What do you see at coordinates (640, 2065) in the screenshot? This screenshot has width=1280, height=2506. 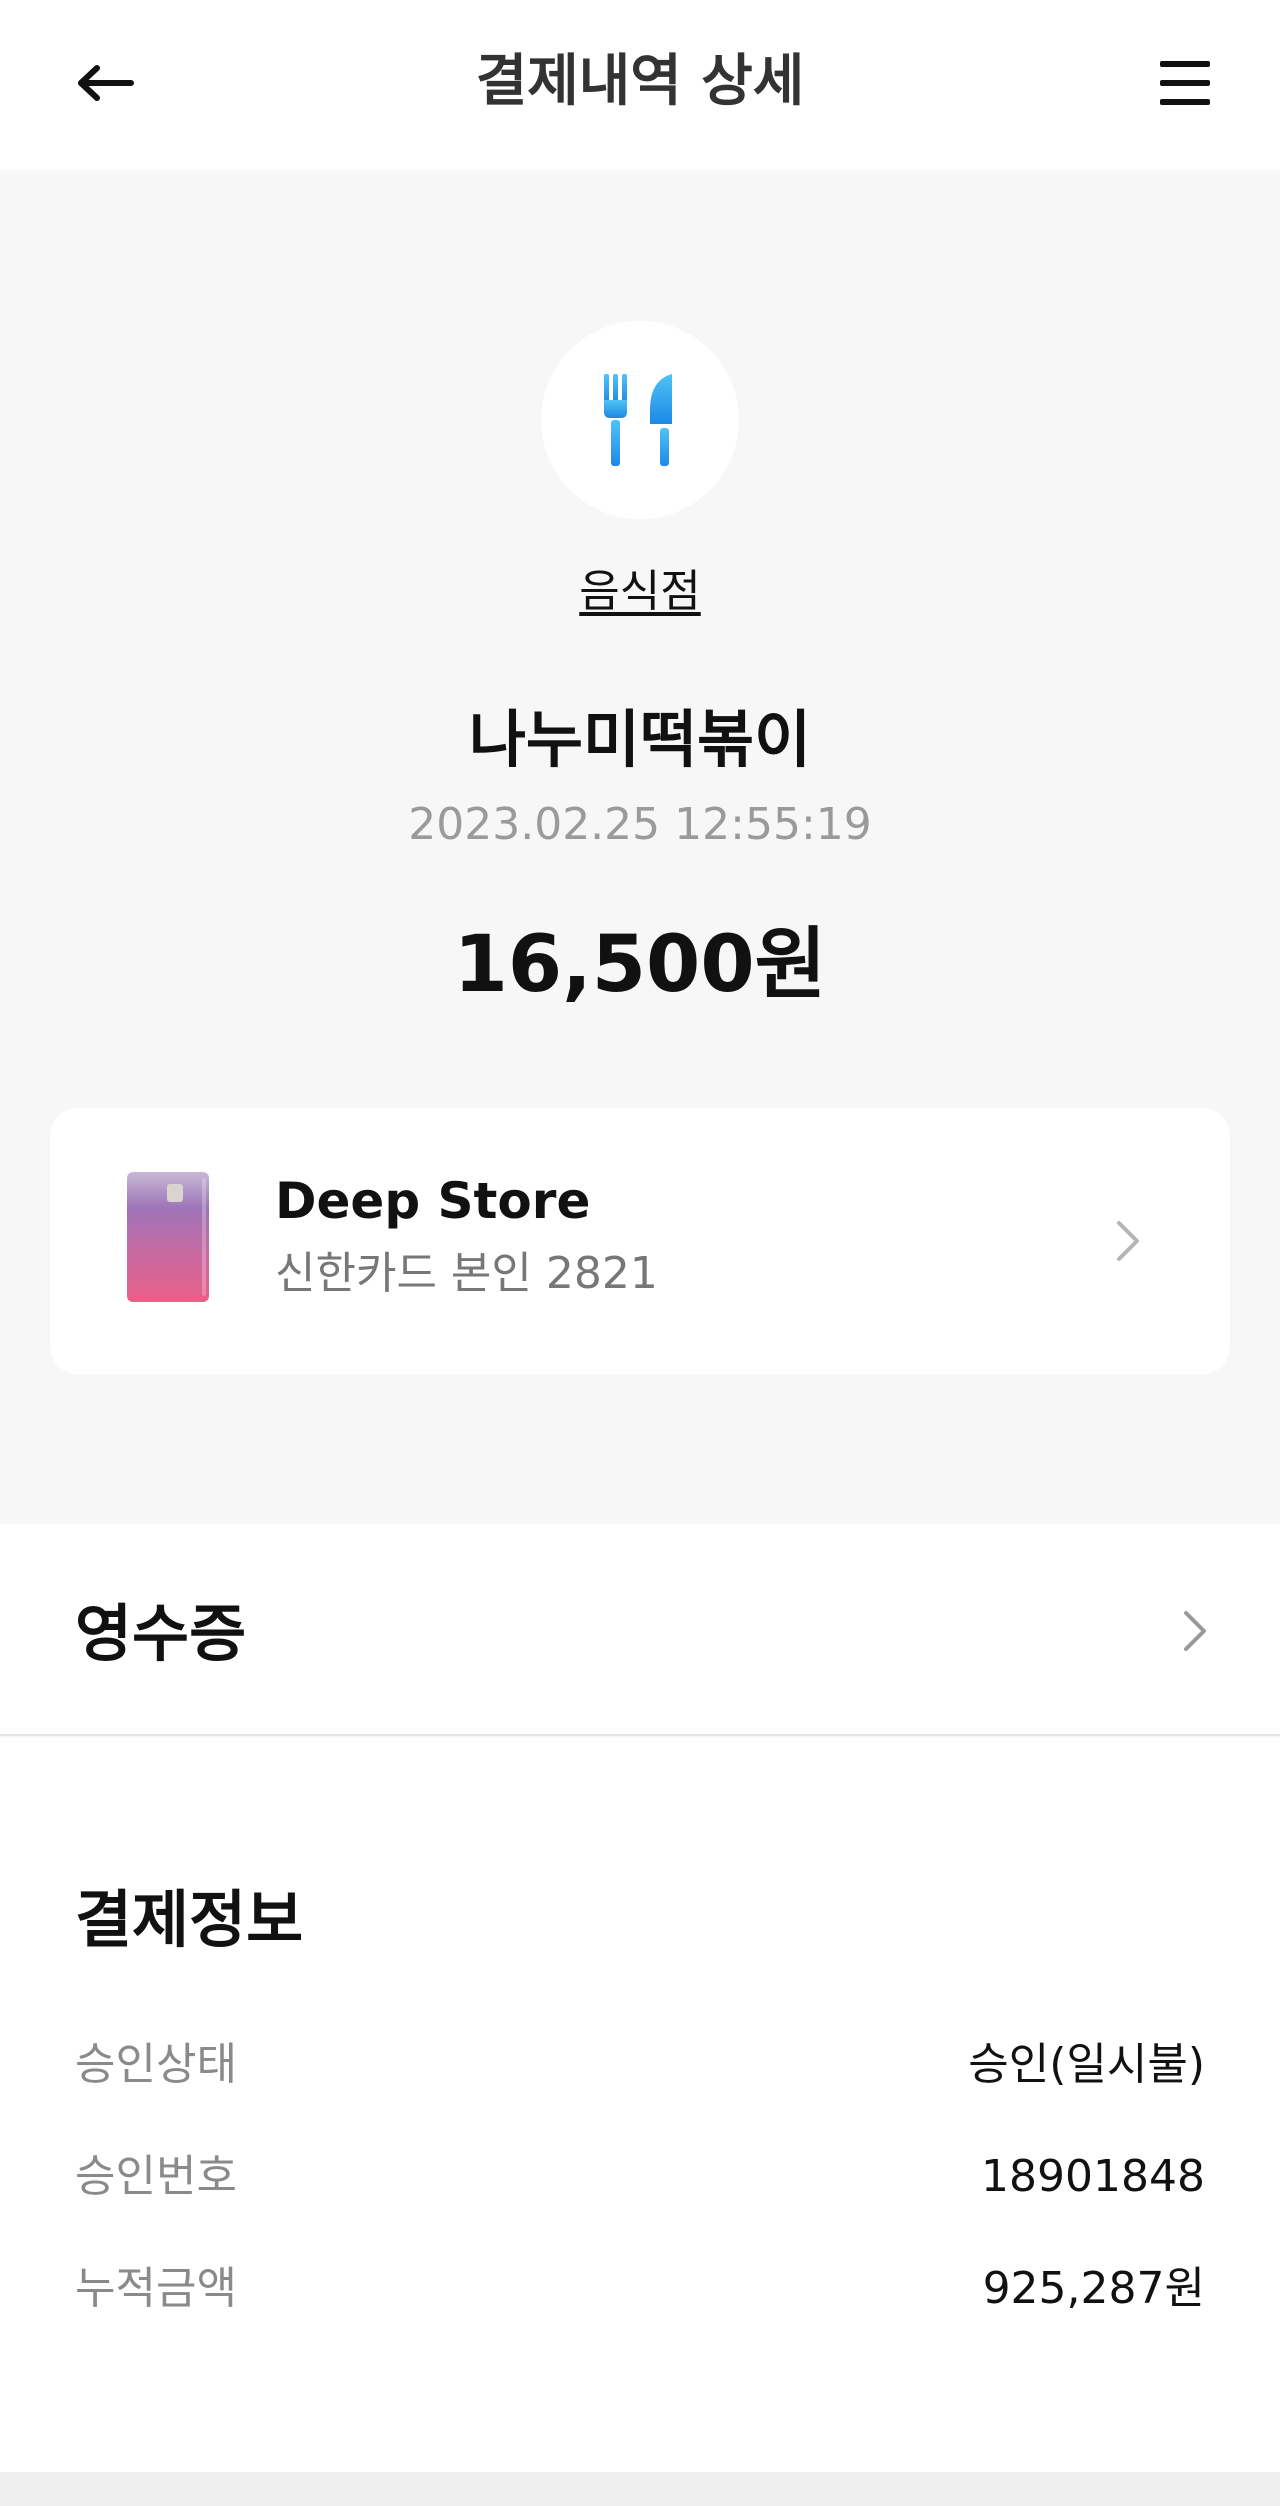 I see `info-row-approval-status: 승인상태 승인(일시불)` at bounding box center [640, 2065].